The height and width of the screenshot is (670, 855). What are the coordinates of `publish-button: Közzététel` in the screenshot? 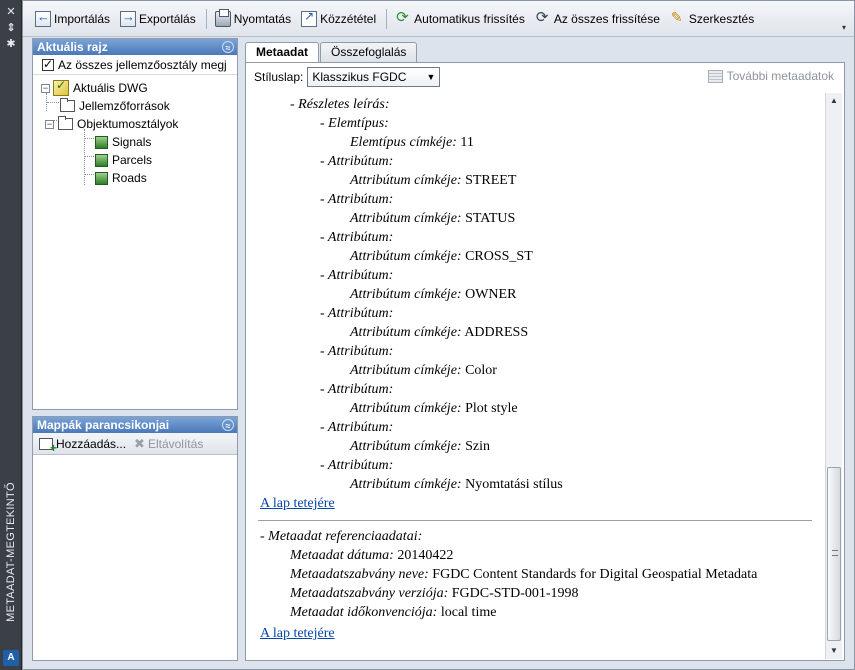 It's located at (338, 19).